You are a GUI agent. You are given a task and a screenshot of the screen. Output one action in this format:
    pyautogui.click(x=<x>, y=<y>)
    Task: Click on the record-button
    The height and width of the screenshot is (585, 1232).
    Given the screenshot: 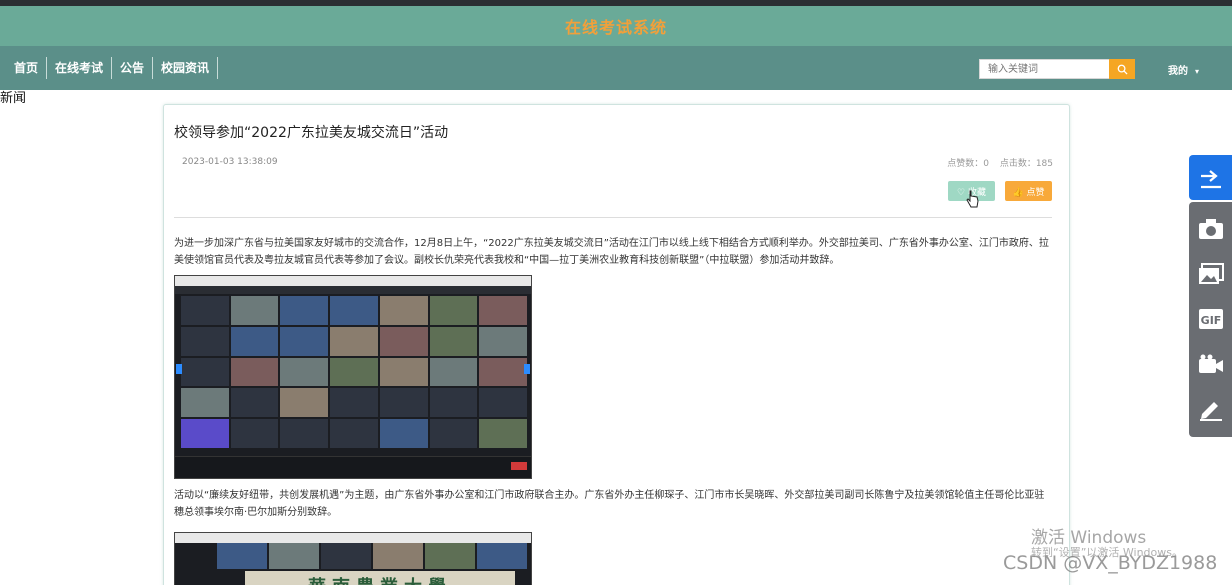 What is the action you would take?
    pyautogui.click(x=1211, y=365)
    